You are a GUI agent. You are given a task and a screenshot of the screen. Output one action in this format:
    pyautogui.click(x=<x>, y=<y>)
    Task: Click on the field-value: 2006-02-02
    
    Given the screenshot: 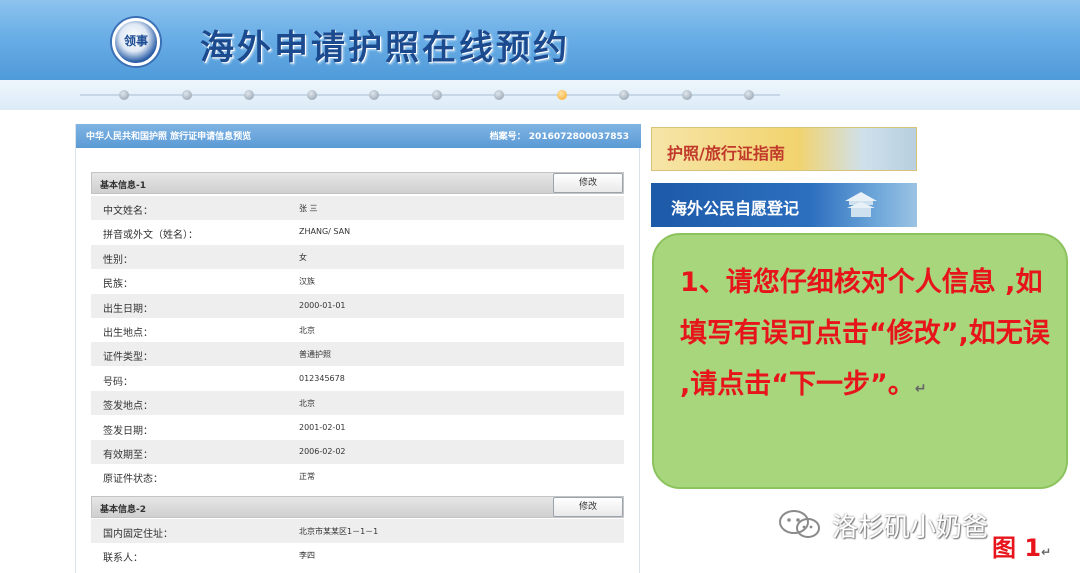 What is the action you would take?
    pyautogui.click(x=322, y=451)
    